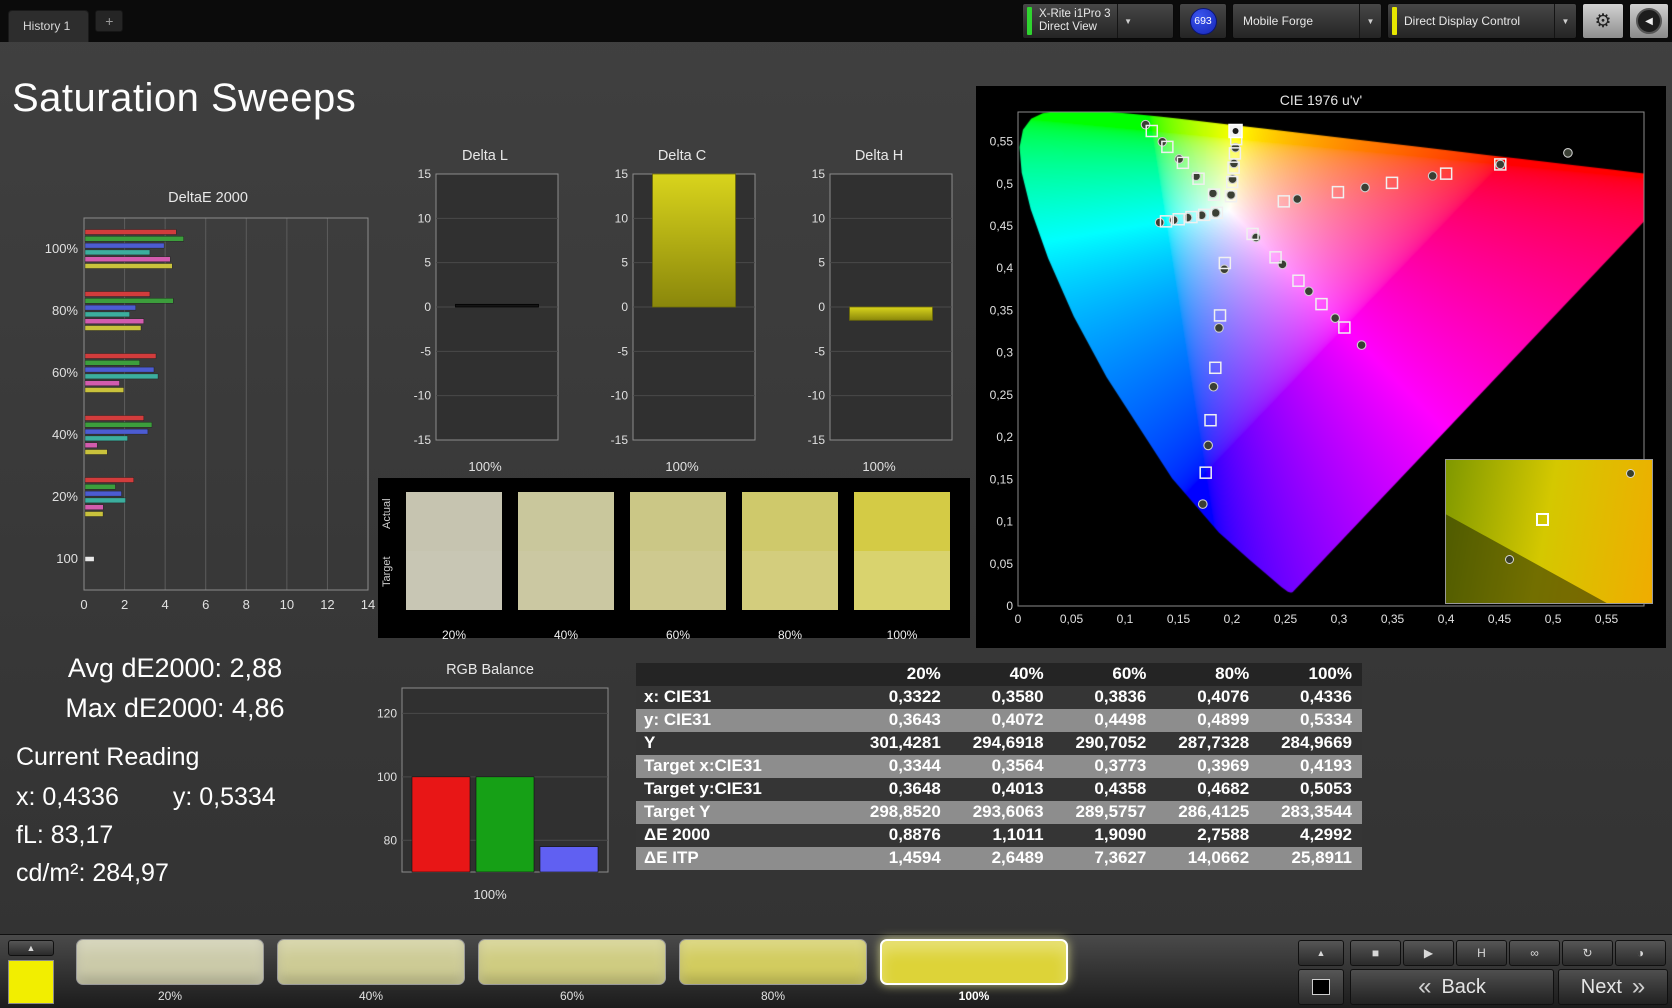  Describe the element at coordinates (624, 307) in the screenshot. I see `svg-text: 0` at that location.